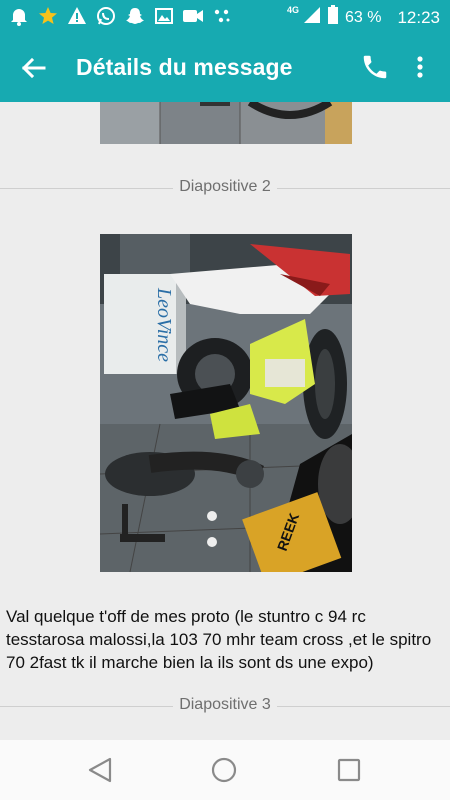 This screenshot has width=450, height=800. I want to click on slide-label: Diapositive 3, so click(225, 704).